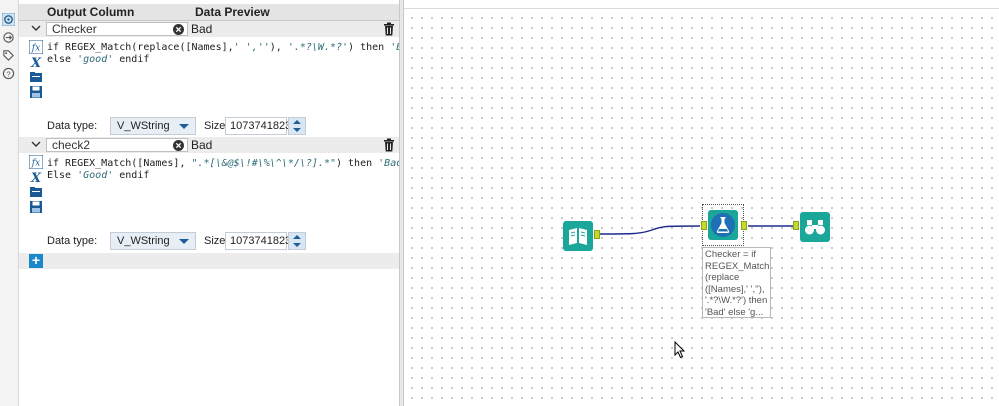 Image resolution: width=999 pixels, height=406 pixels. What do you see at coordinates (95, 175) in the screenshot?
I see `expr-string: 'Good'` at bounding box center [95, 175].